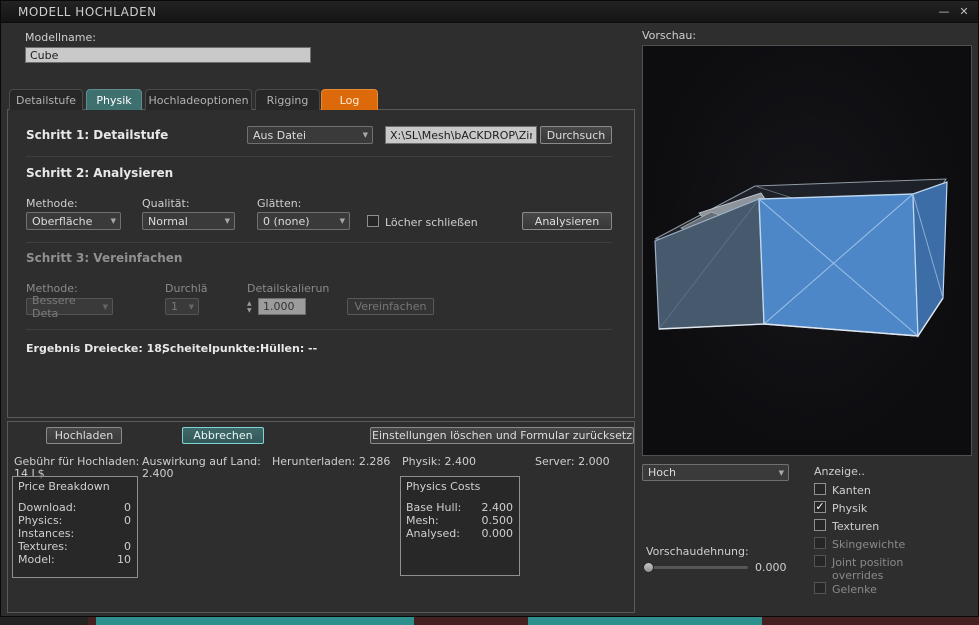  I want to click on tab-label: Detailstufe, so click(46, 100).